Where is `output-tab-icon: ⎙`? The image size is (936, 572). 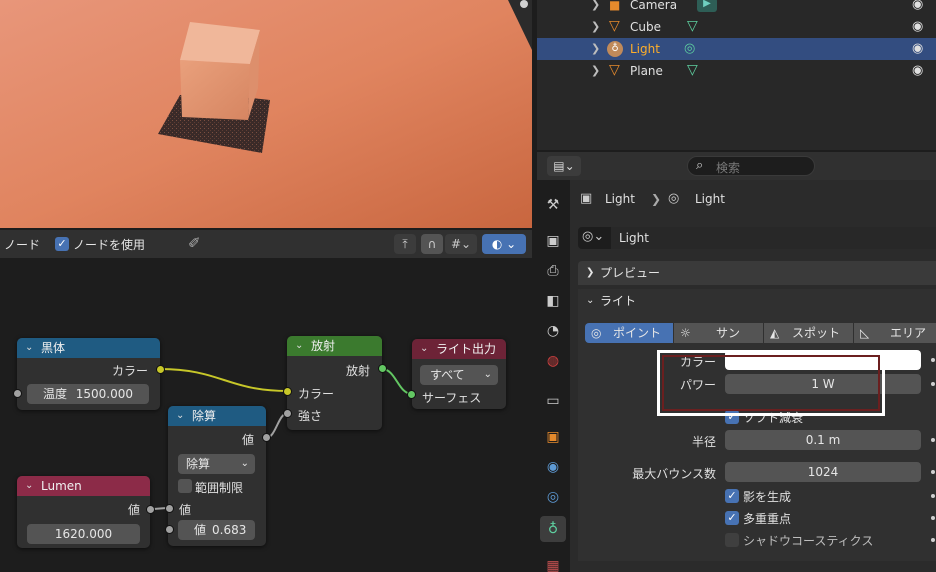
output-tab-icon: ⎙ is located at coordinates (553, 271).